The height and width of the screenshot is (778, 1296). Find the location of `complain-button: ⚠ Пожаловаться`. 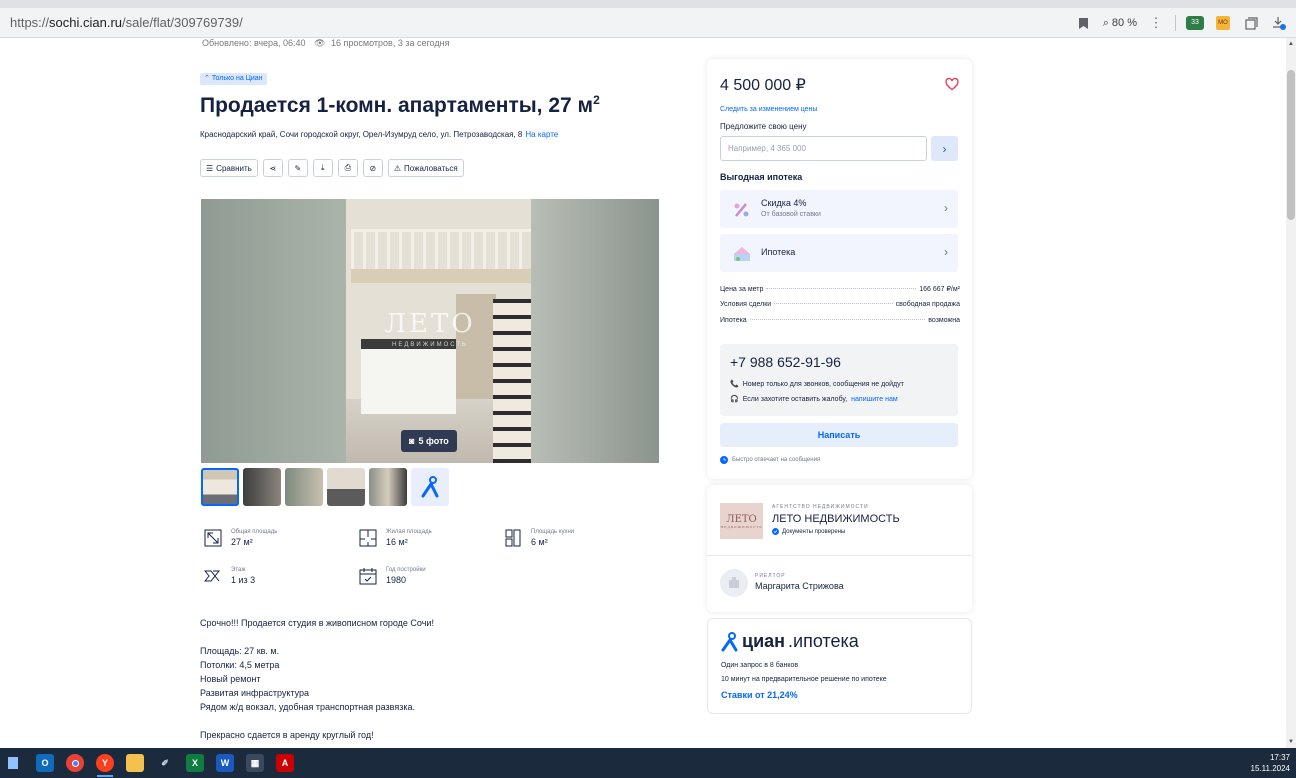

complain-button: ⚠ Пожаловаться is located at coordinates (425, 168).